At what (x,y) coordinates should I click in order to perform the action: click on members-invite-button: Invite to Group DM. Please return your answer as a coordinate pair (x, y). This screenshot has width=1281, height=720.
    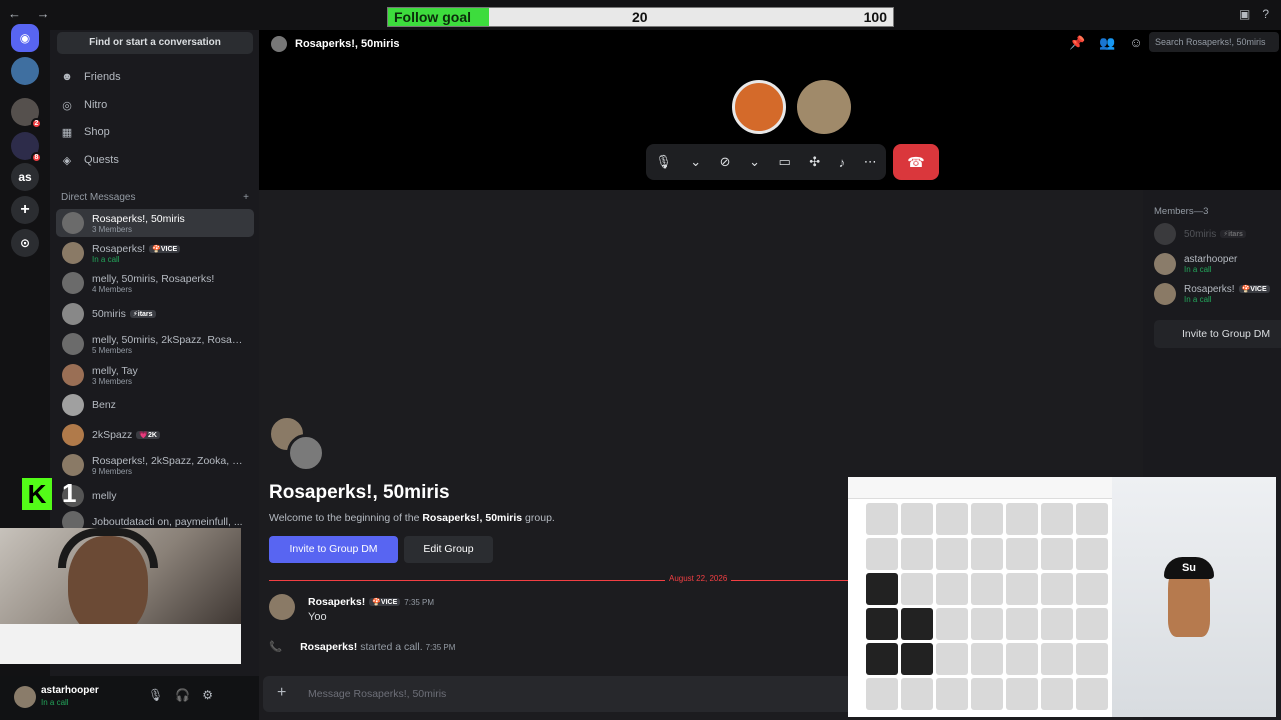
    Looking at the image, I should click on (1217, 334).